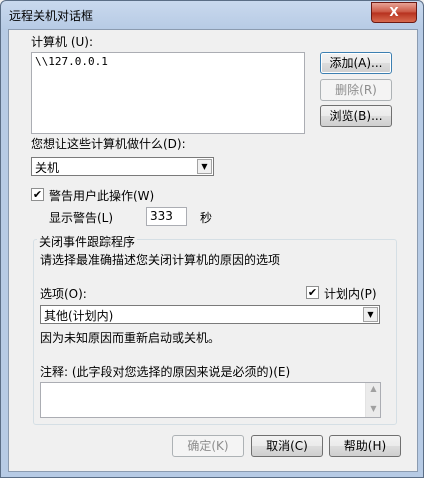 The image size is (424, 478). I want to click on comment-scrollbar: ▲ ▼, so click(372, 400).